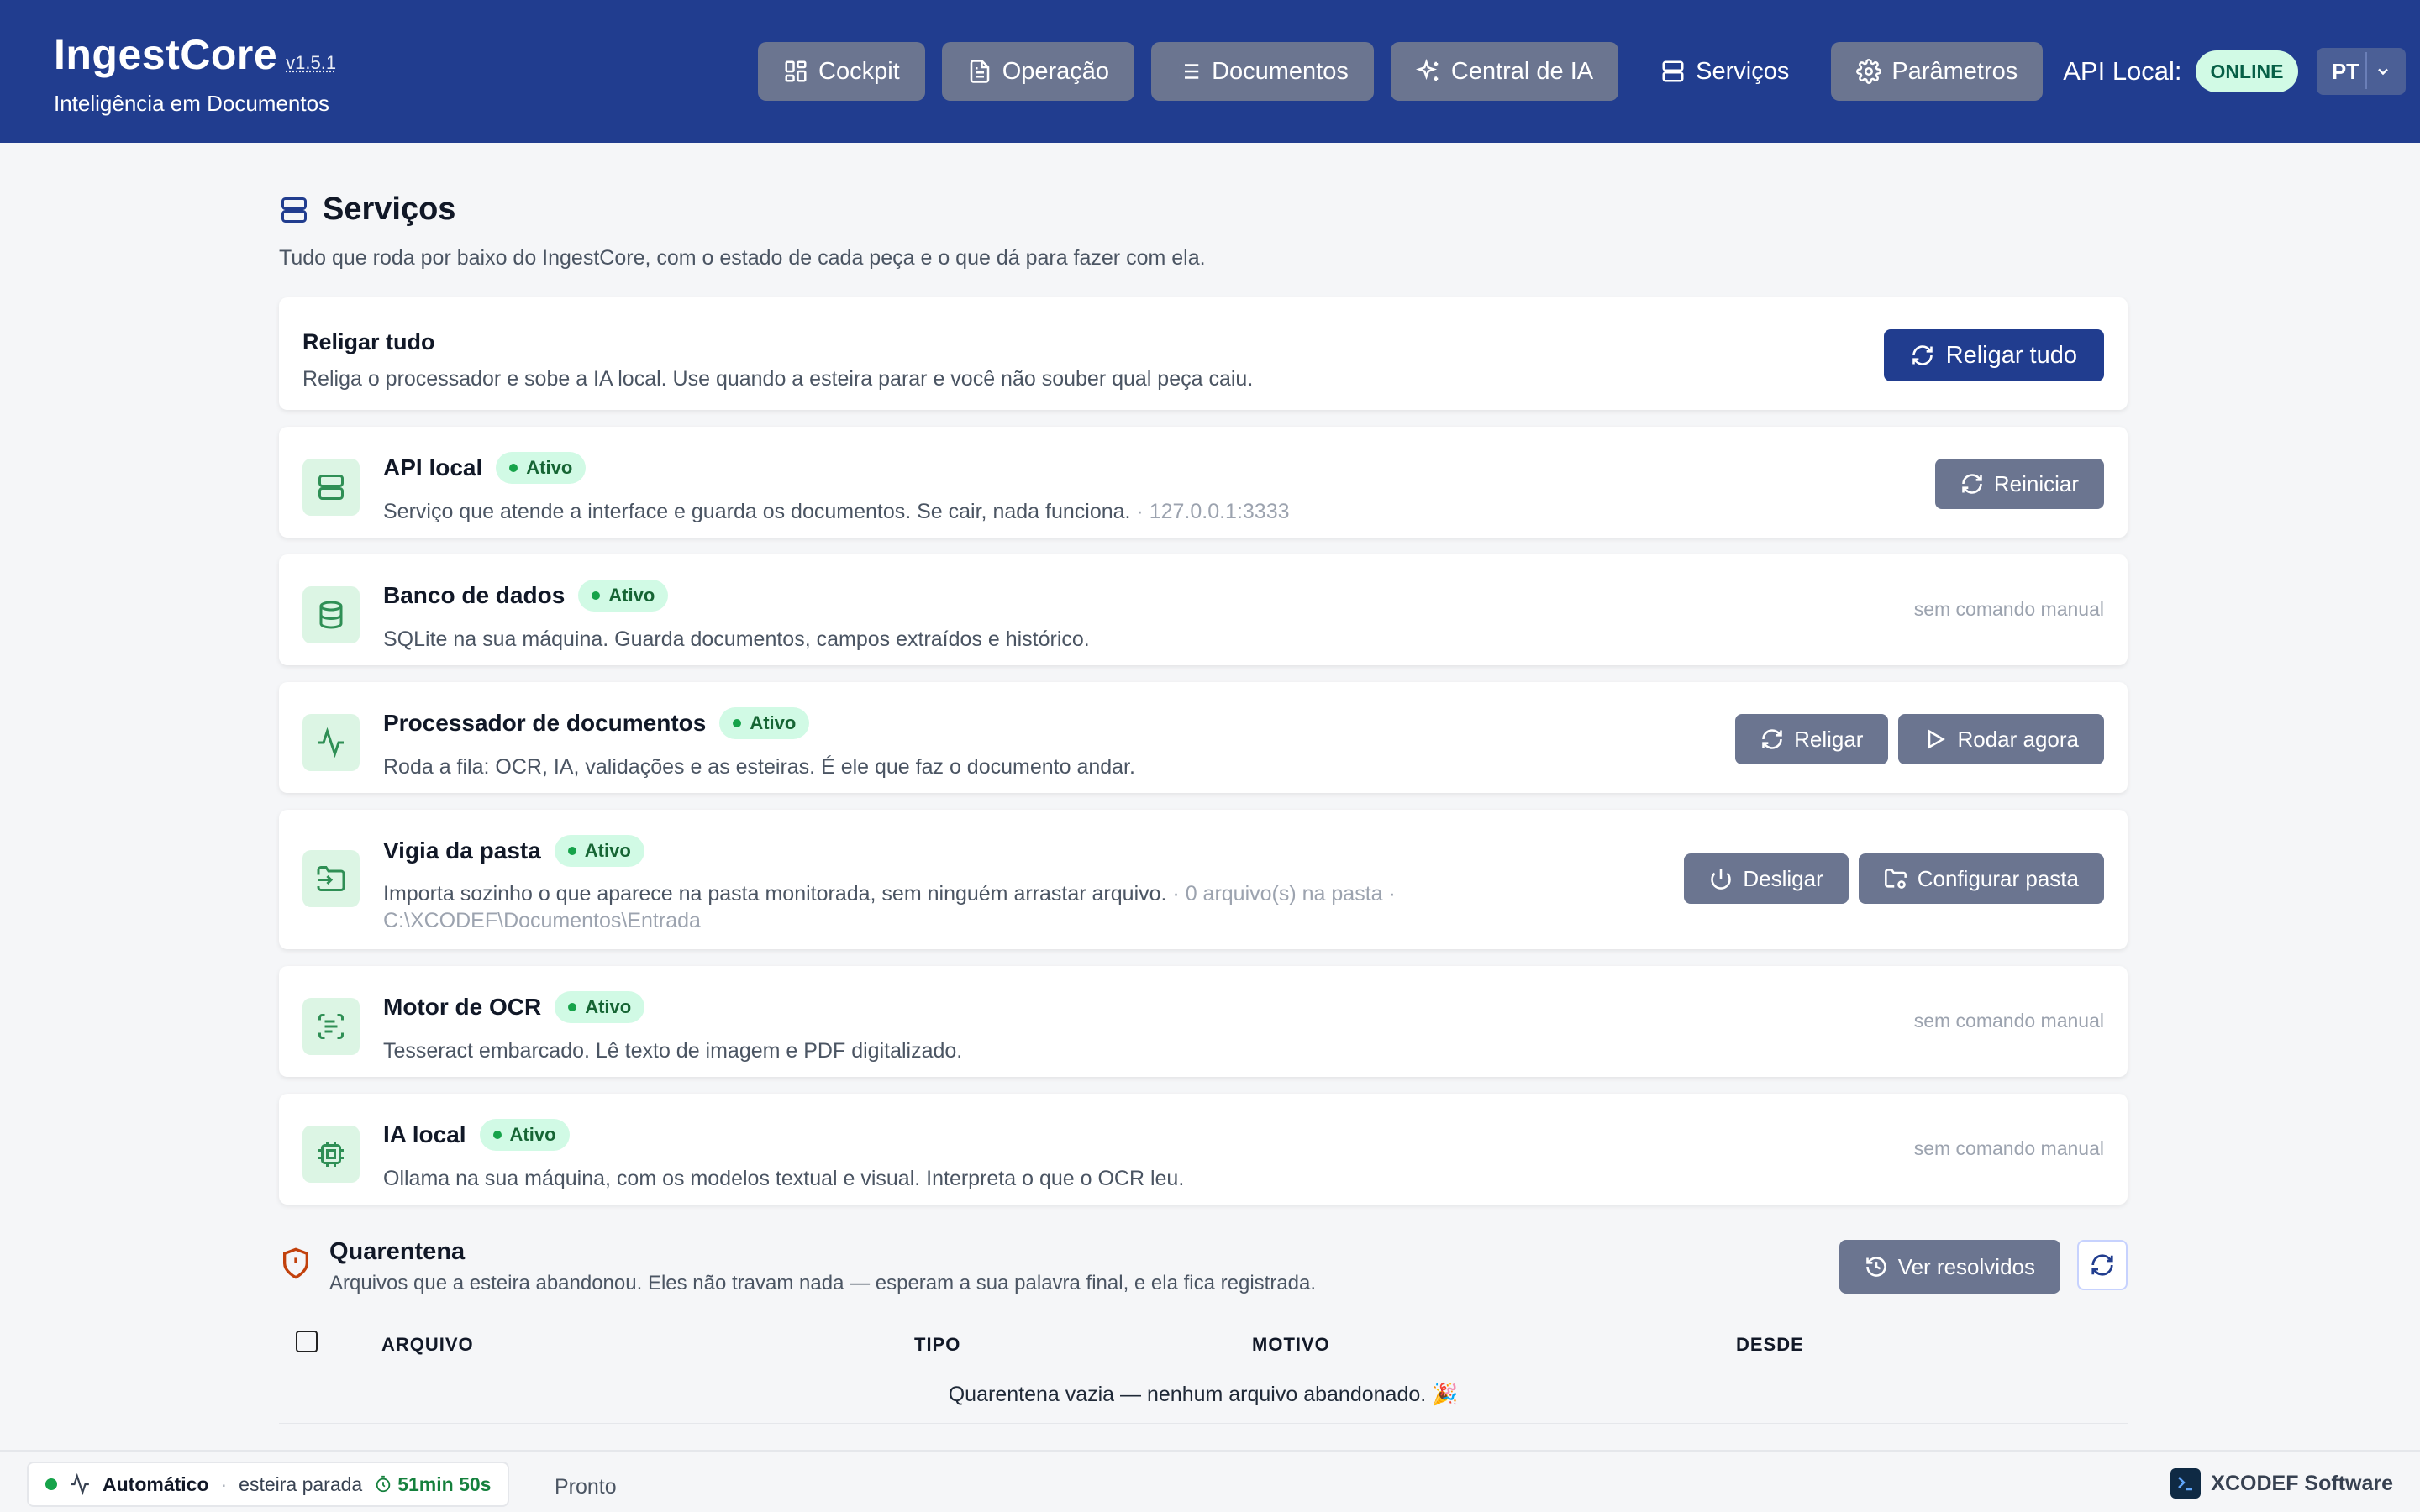 Image resolution: width=2420 pixels, height=1512 pixels. I want to click on nav-central-ia: Central de IA, so click(1504, 71).